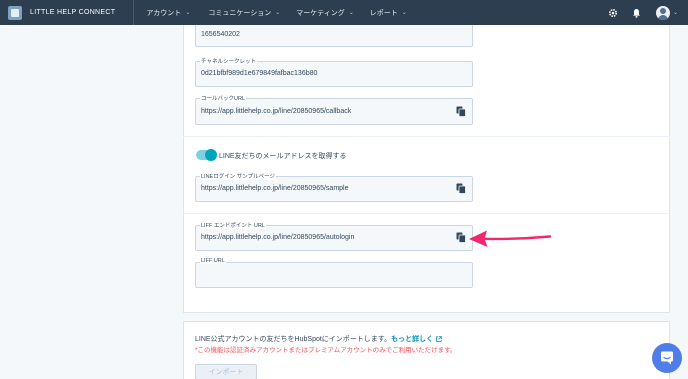  Describe the element at coordinates (15, 12) in the screenshot. I see `app-logo` at that location.